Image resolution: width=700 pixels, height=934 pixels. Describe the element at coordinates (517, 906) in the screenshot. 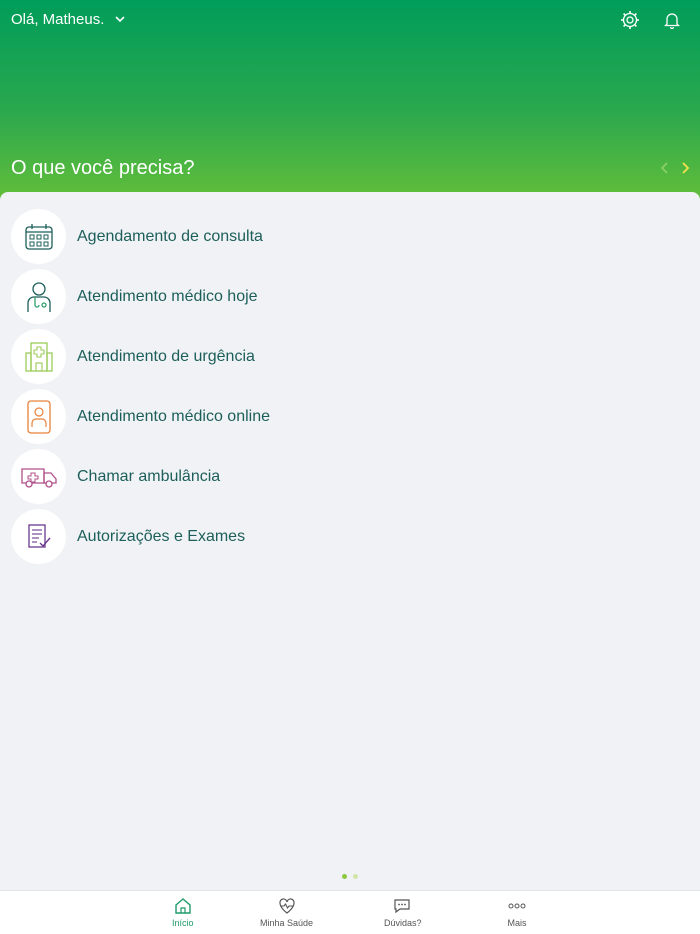

I see `more-icon` at that location.